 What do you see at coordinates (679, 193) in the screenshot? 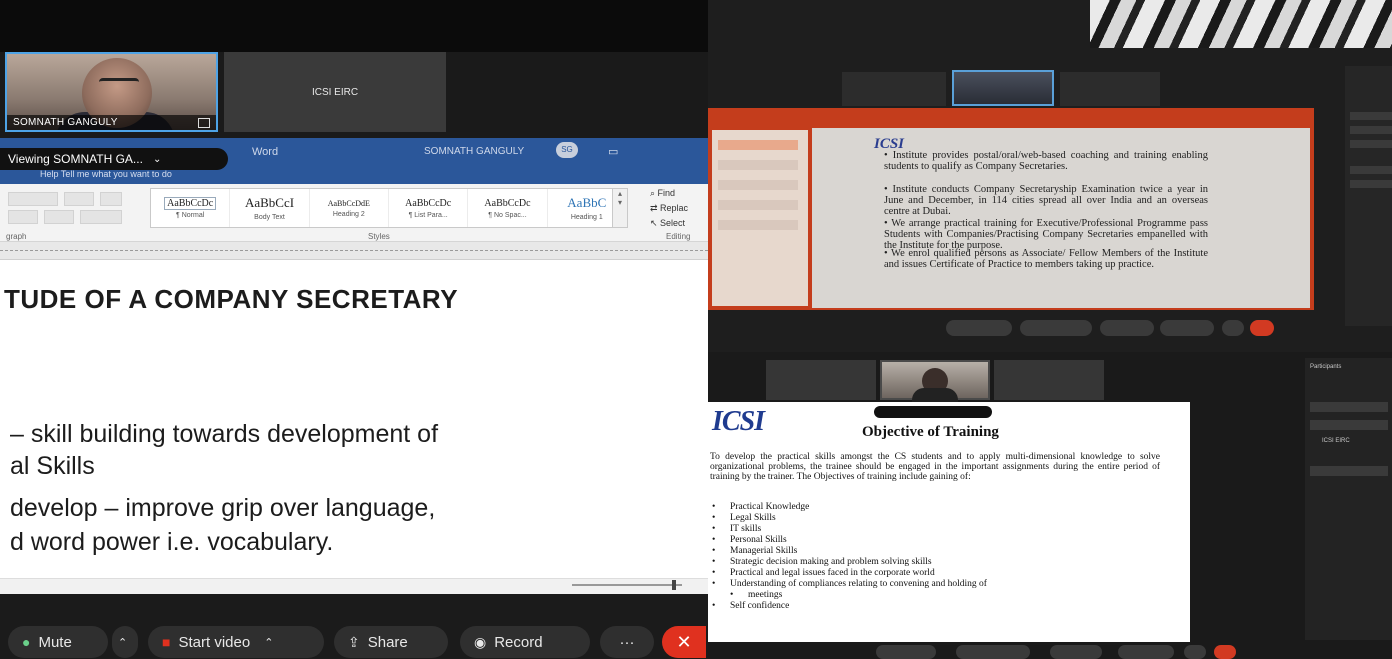
I see `find-button: ⌕ Find` at bounding box center [679, 193].